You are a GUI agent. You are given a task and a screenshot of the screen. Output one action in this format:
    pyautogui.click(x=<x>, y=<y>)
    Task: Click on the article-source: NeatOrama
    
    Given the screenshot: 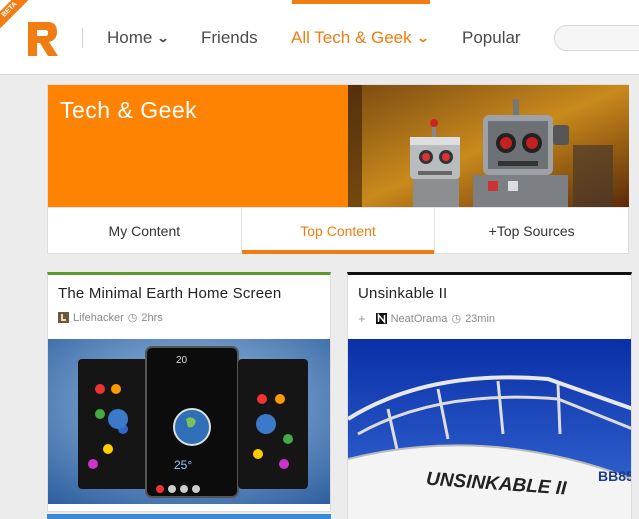 What is the action you would take?
    pyautogui.click(x=419, y=319)
    